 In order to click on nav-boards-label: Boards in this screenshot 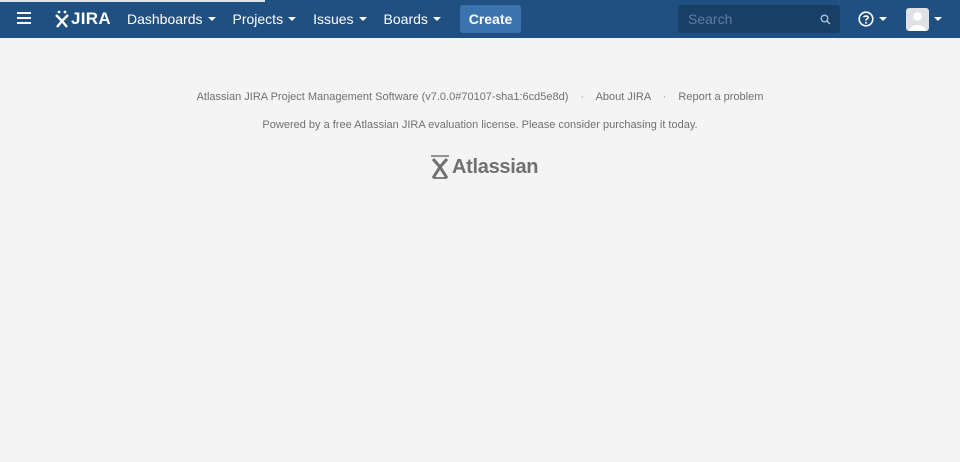, I will do `click(405, 19)`.